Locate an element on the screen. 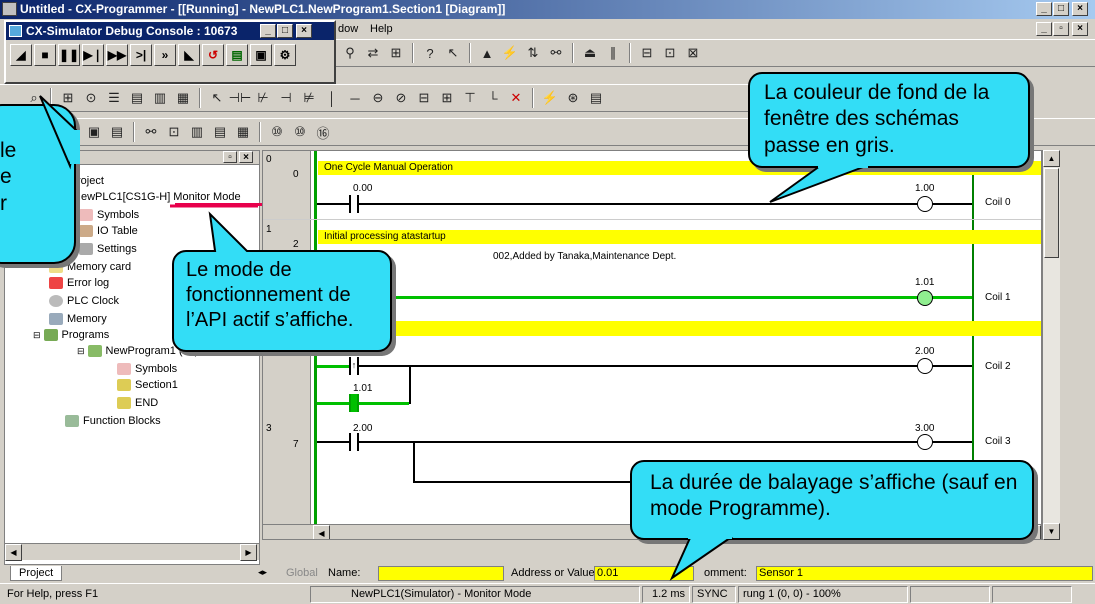  binoculars-icon: ⚯ is located at coordinates (151, 132).